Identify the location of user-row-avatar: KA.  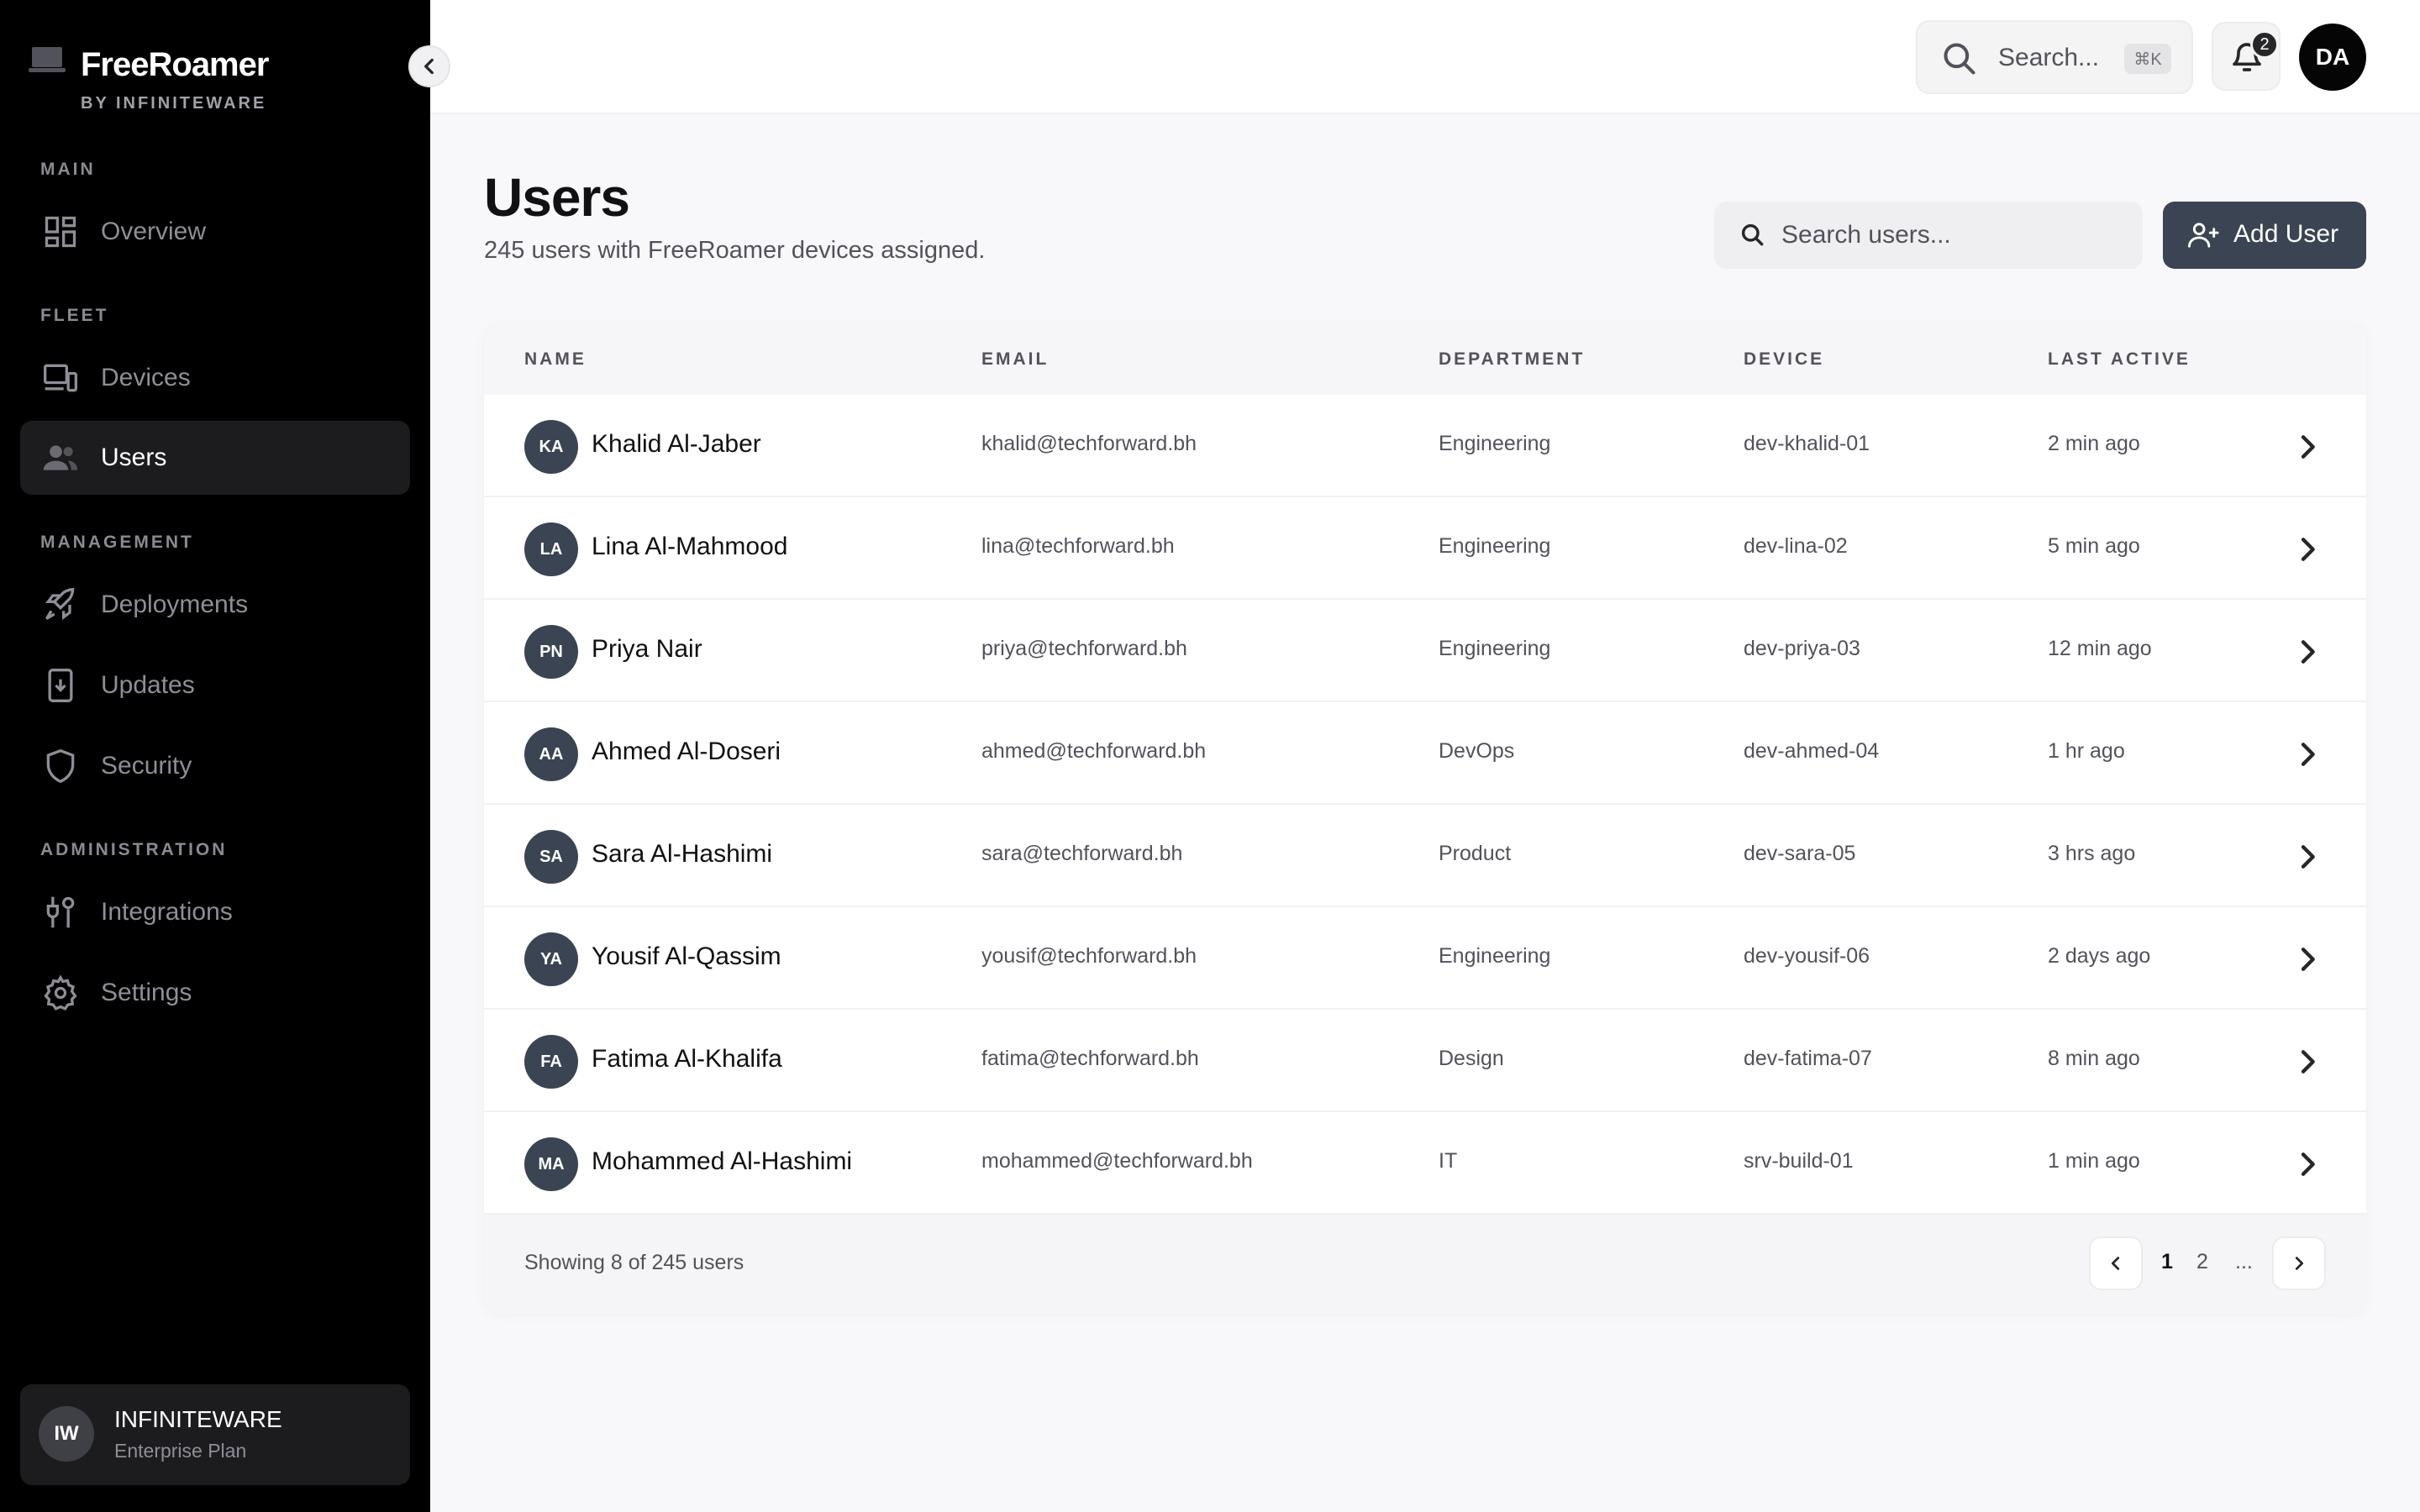
(551, 447).